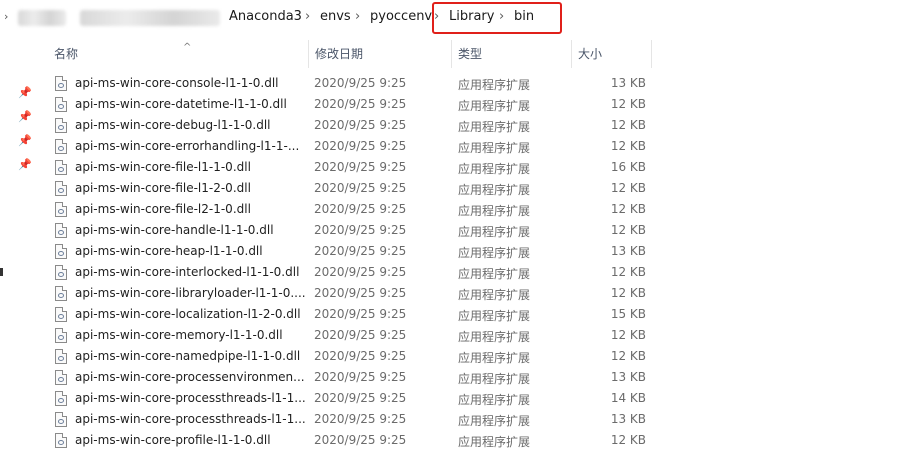  I want to click on file-name: api-ms-win-core-file-l1-2-0.dll, so click(163, 188).